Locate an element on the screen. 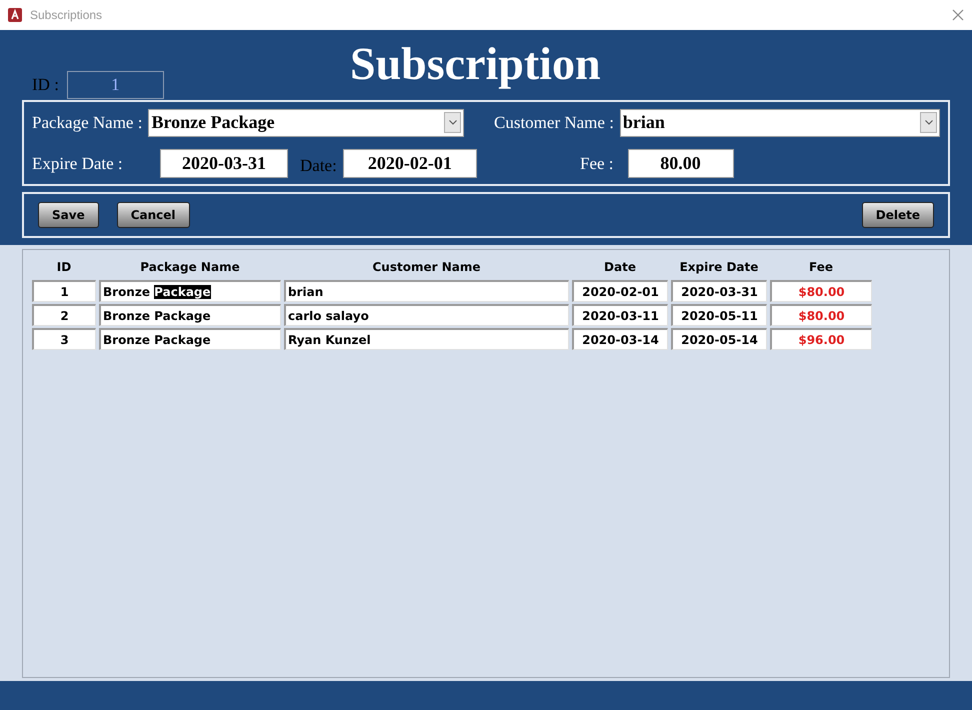 This screenshot has width=972, height=710. table-cell: 2020-03-14 is located at coordinates (620, 339).